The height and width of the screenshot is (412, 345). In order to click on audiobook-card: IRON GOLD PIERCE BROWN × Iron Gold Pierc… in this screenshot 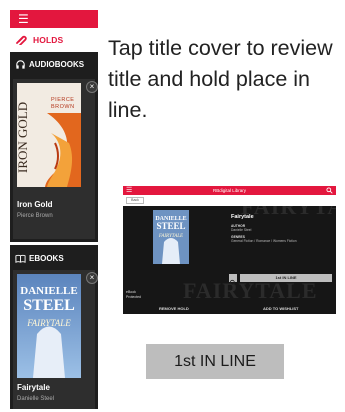, I will do `click(55, 159)`.